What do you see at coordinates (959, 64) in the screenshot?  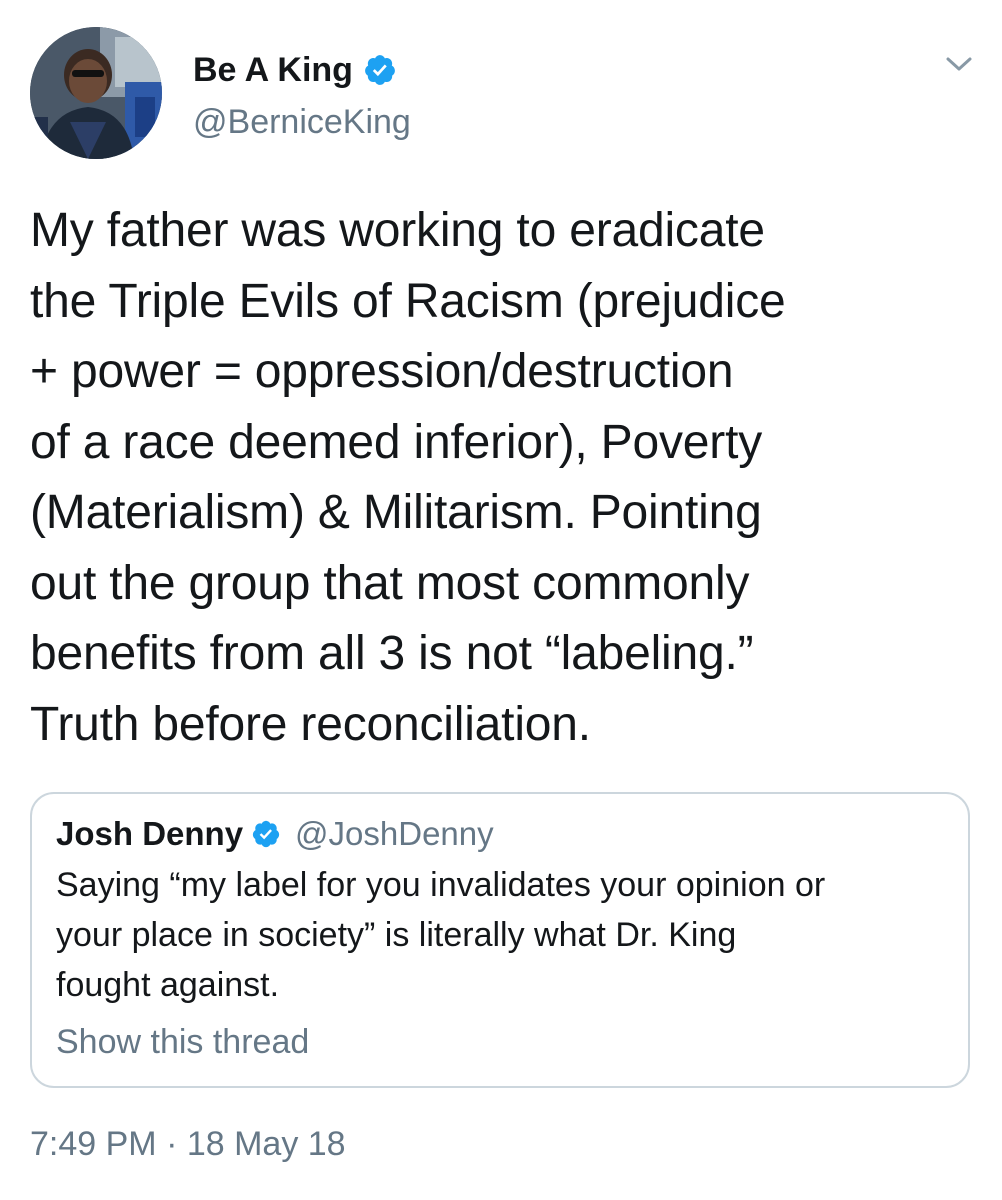 I see `chevron-down-icon` at bounding box center [959, 64].